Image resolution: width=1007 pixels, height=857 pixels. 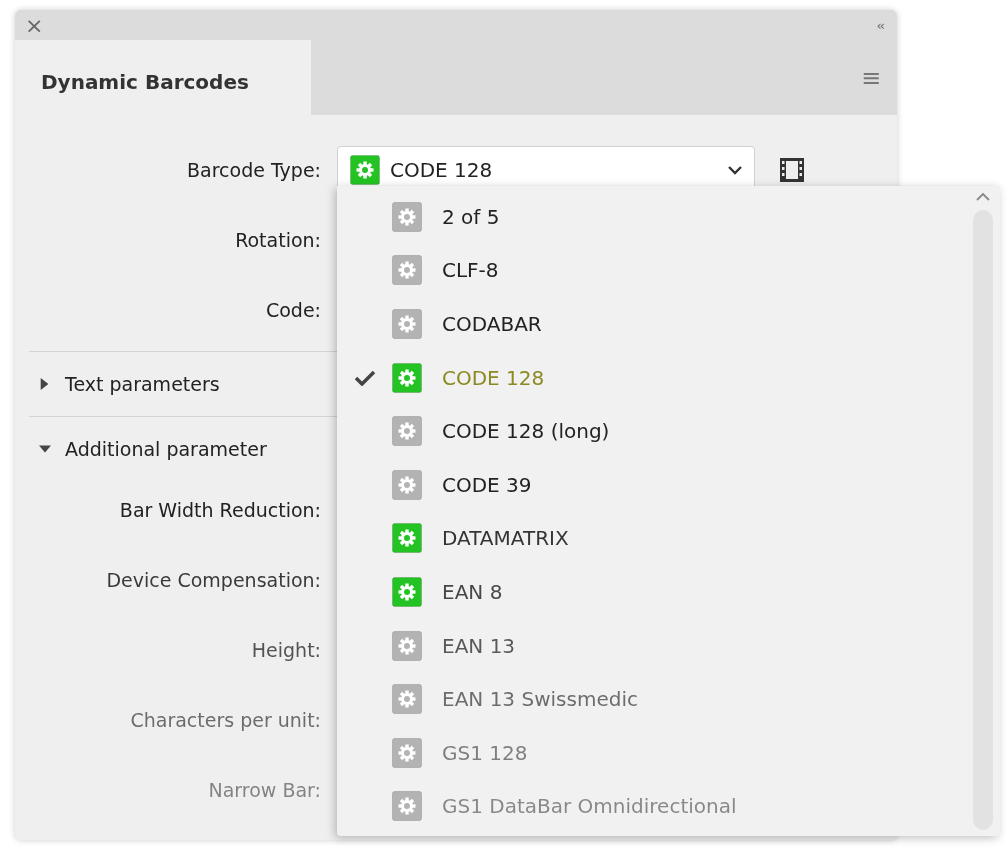 What do you see at coordinates (34, 25) in the screenshot?
I see `close-button: ×` at bounding box center [34, 25].